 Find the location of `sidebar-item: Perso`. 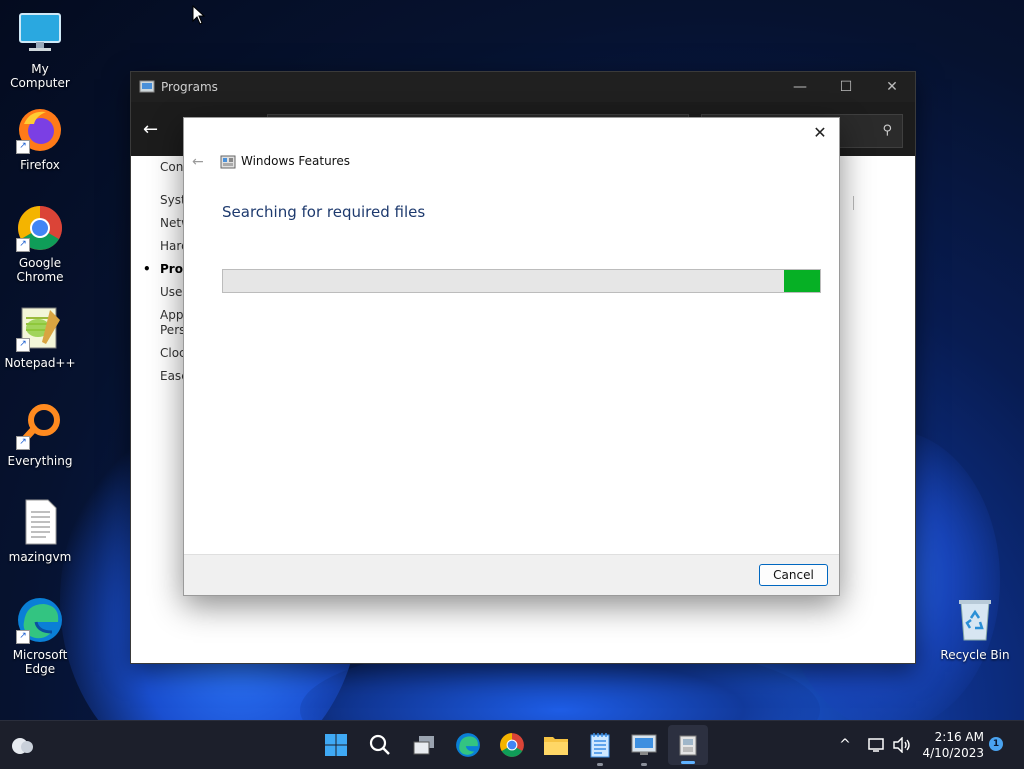

sidebar-item: Perso is located at coordinates (161, 330).